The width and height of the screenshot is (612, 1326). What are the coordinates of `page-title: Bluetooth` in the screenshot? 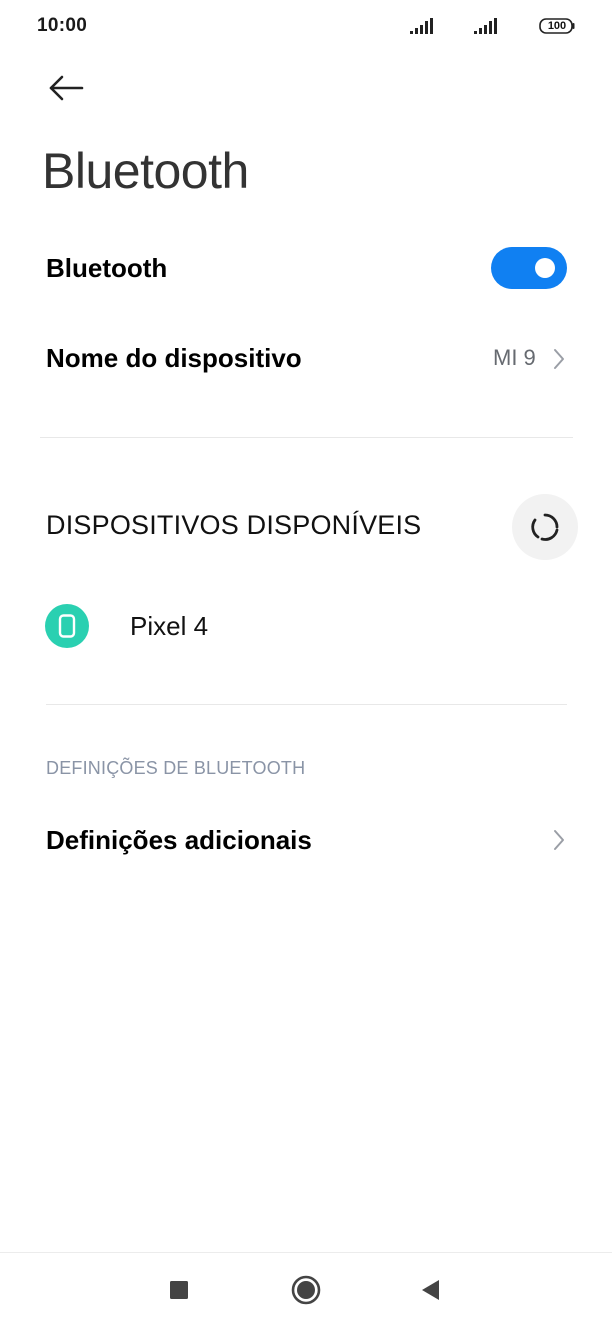 It's located at (145, 171).